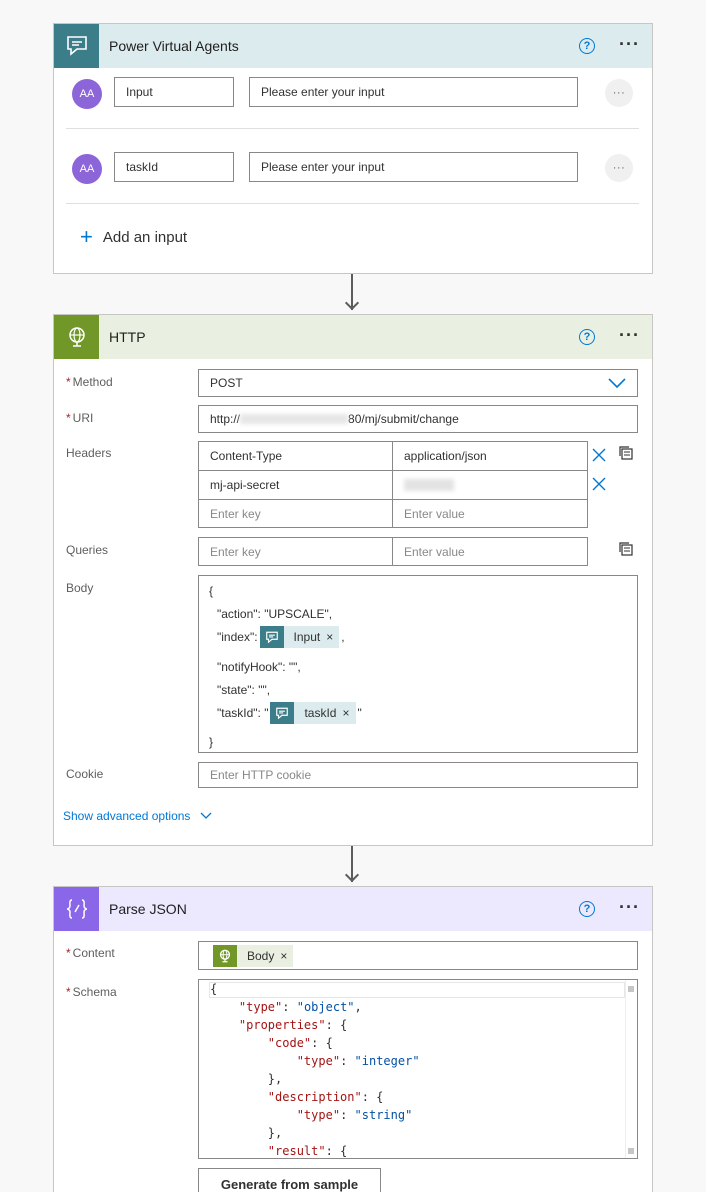 Image resolution: width=706 pixels, height=1192 pixels. I want to click on curly-braces-icon, so click(76, 909).